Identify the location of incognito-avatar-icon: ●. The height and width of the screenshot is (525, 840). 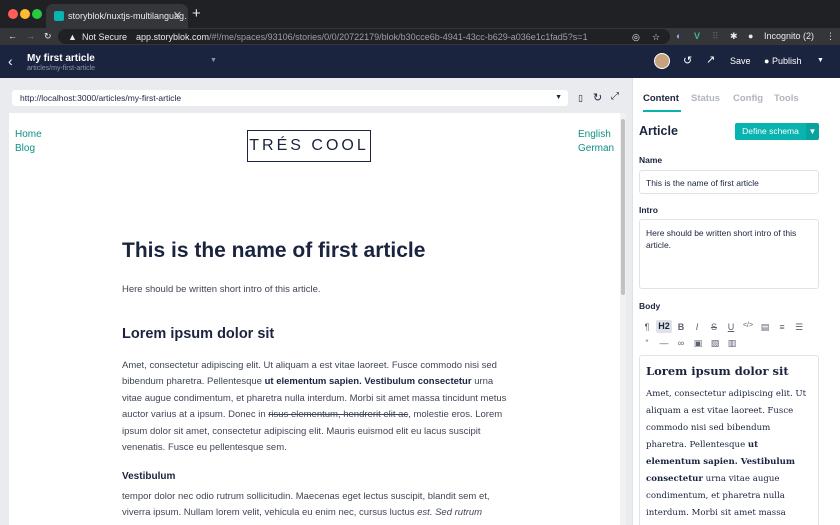
(750, 36).